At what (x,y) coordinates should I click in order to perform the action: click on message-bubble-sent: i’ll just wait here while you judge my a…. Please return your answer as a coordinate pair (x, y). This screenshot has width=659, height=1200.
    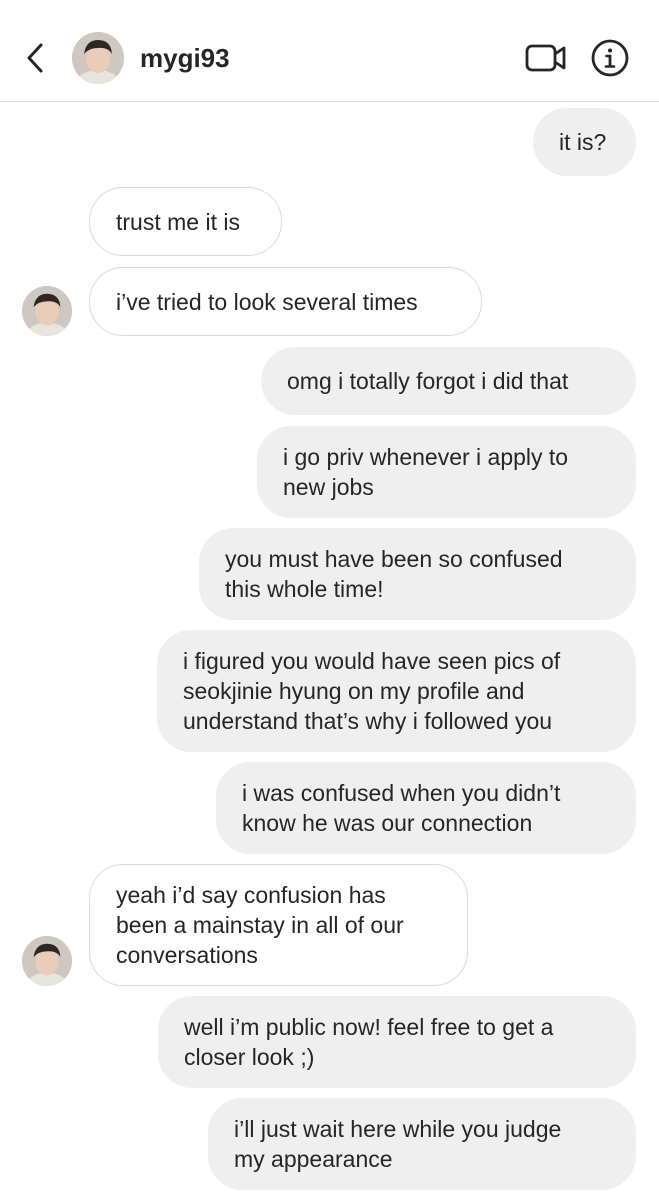
    Looking at the image, I should click on (422, 1144).